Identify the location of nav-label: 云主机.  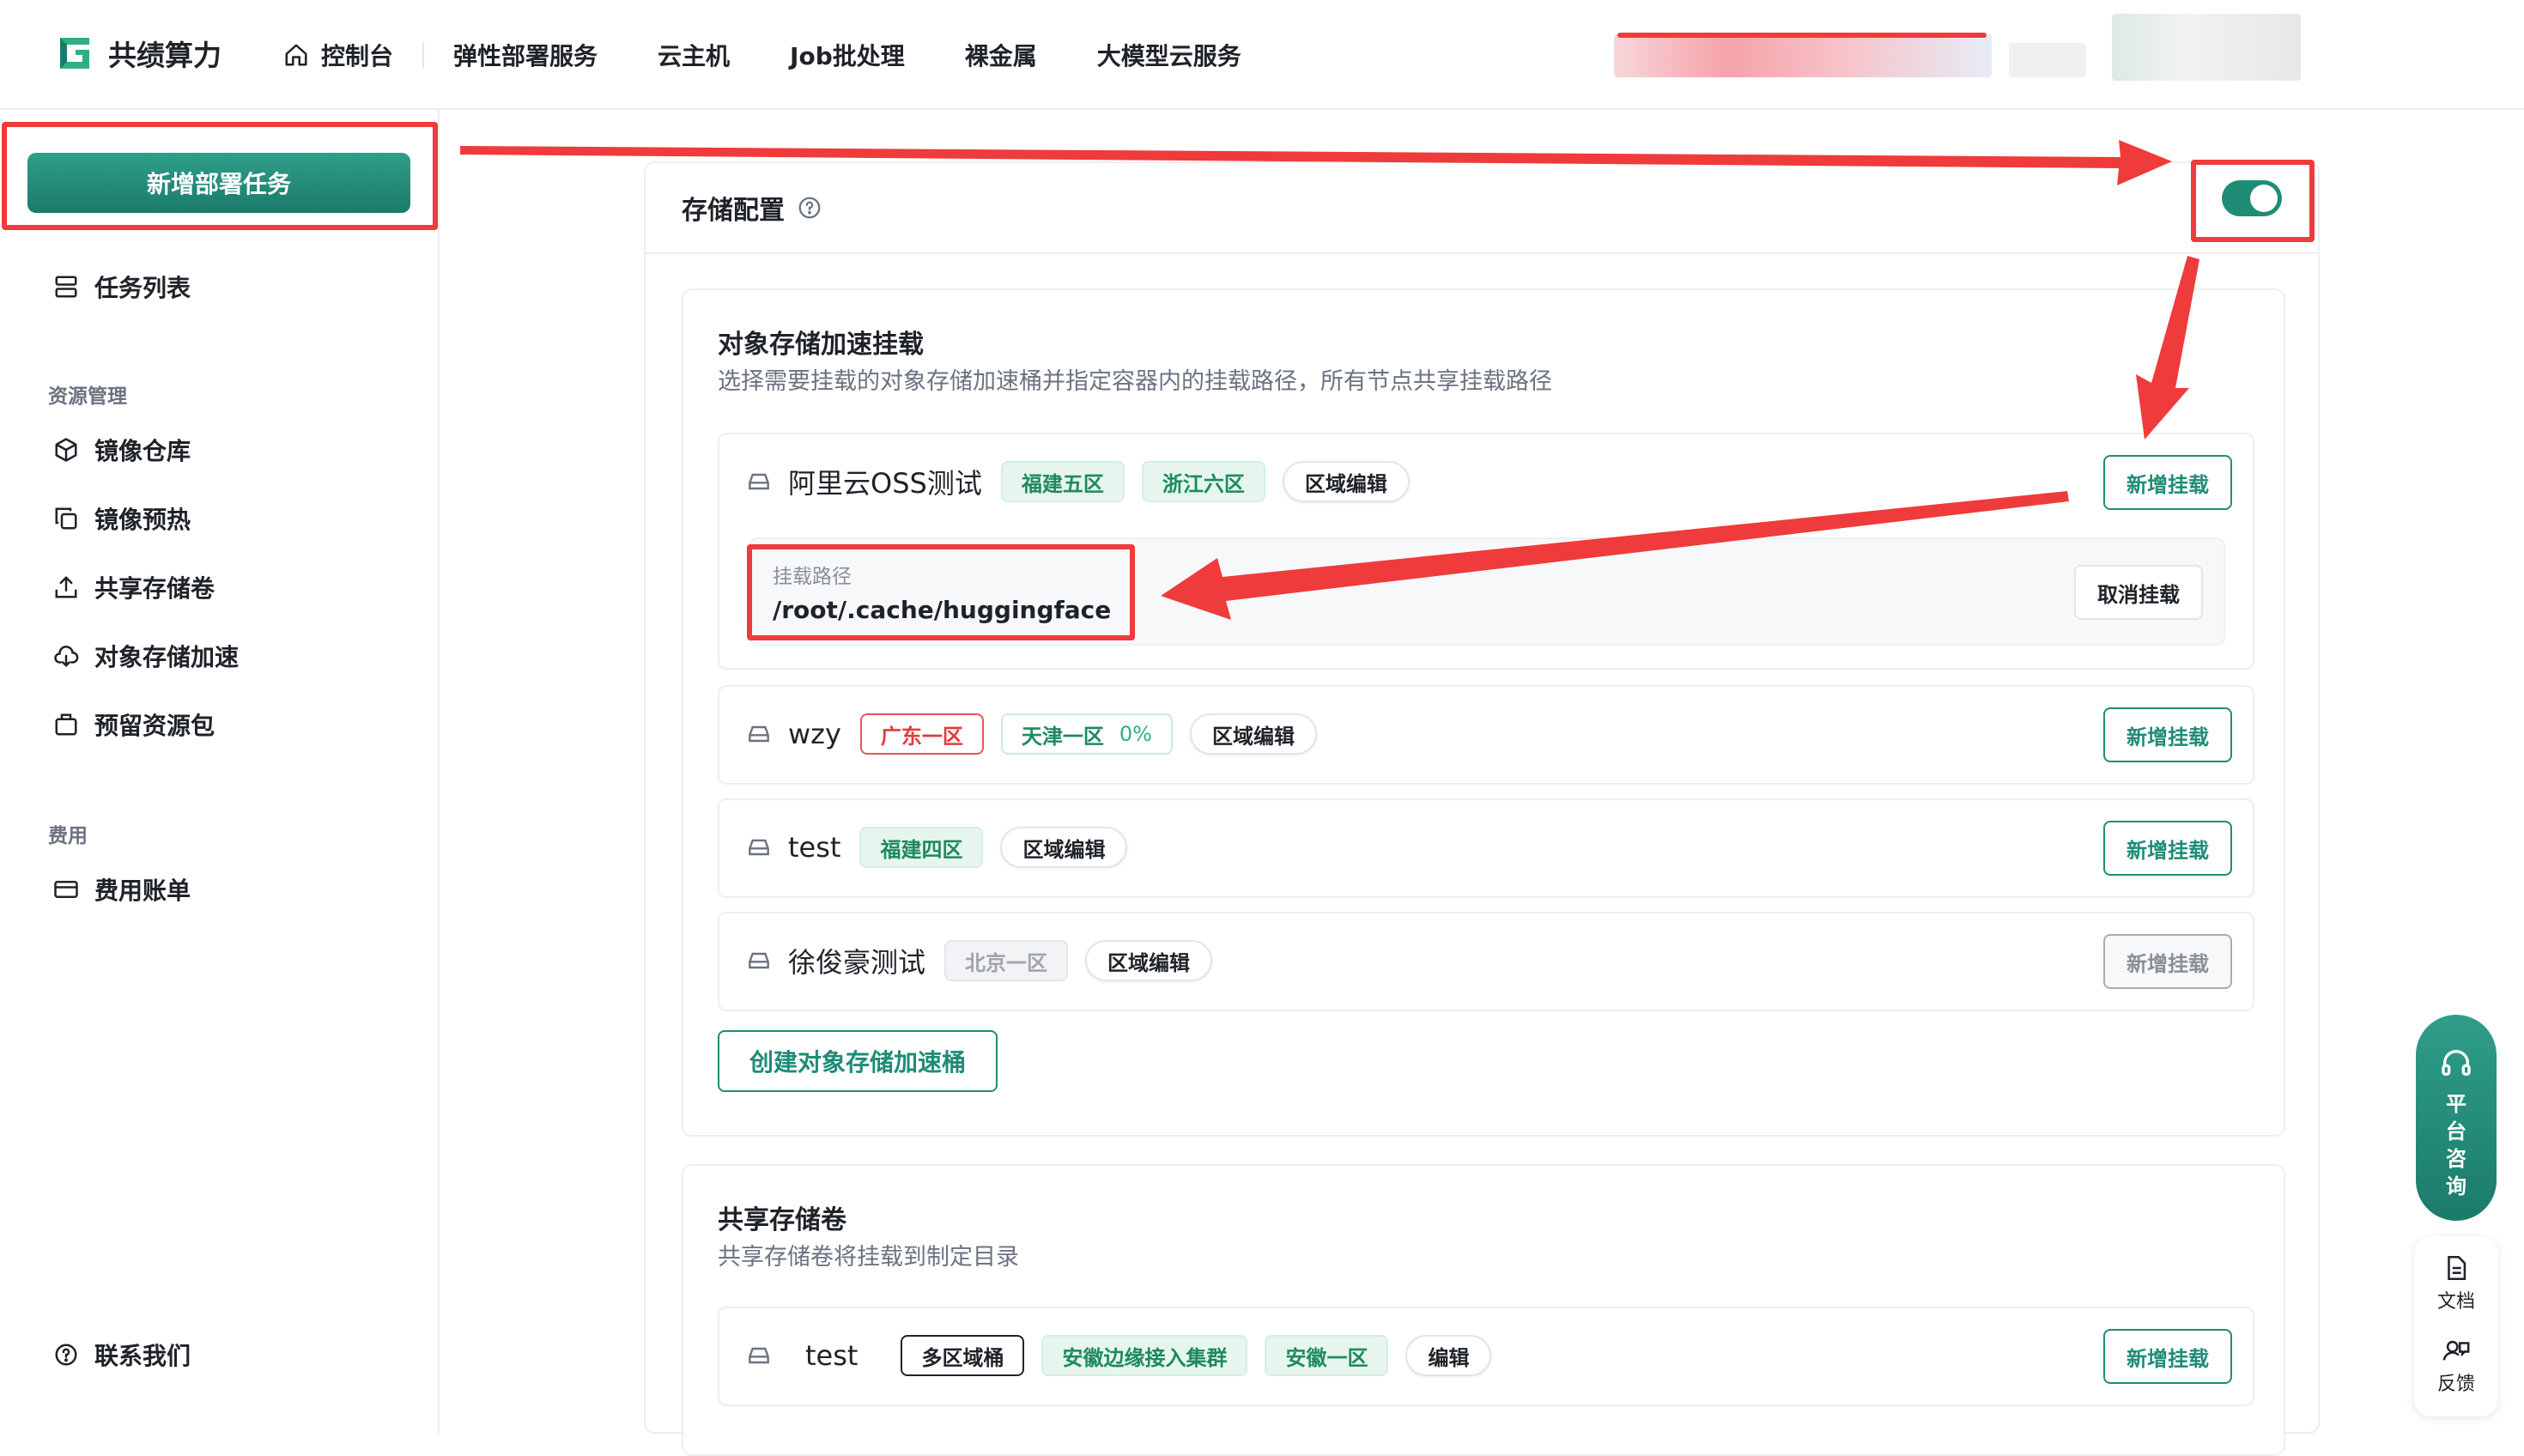
(694, 56).